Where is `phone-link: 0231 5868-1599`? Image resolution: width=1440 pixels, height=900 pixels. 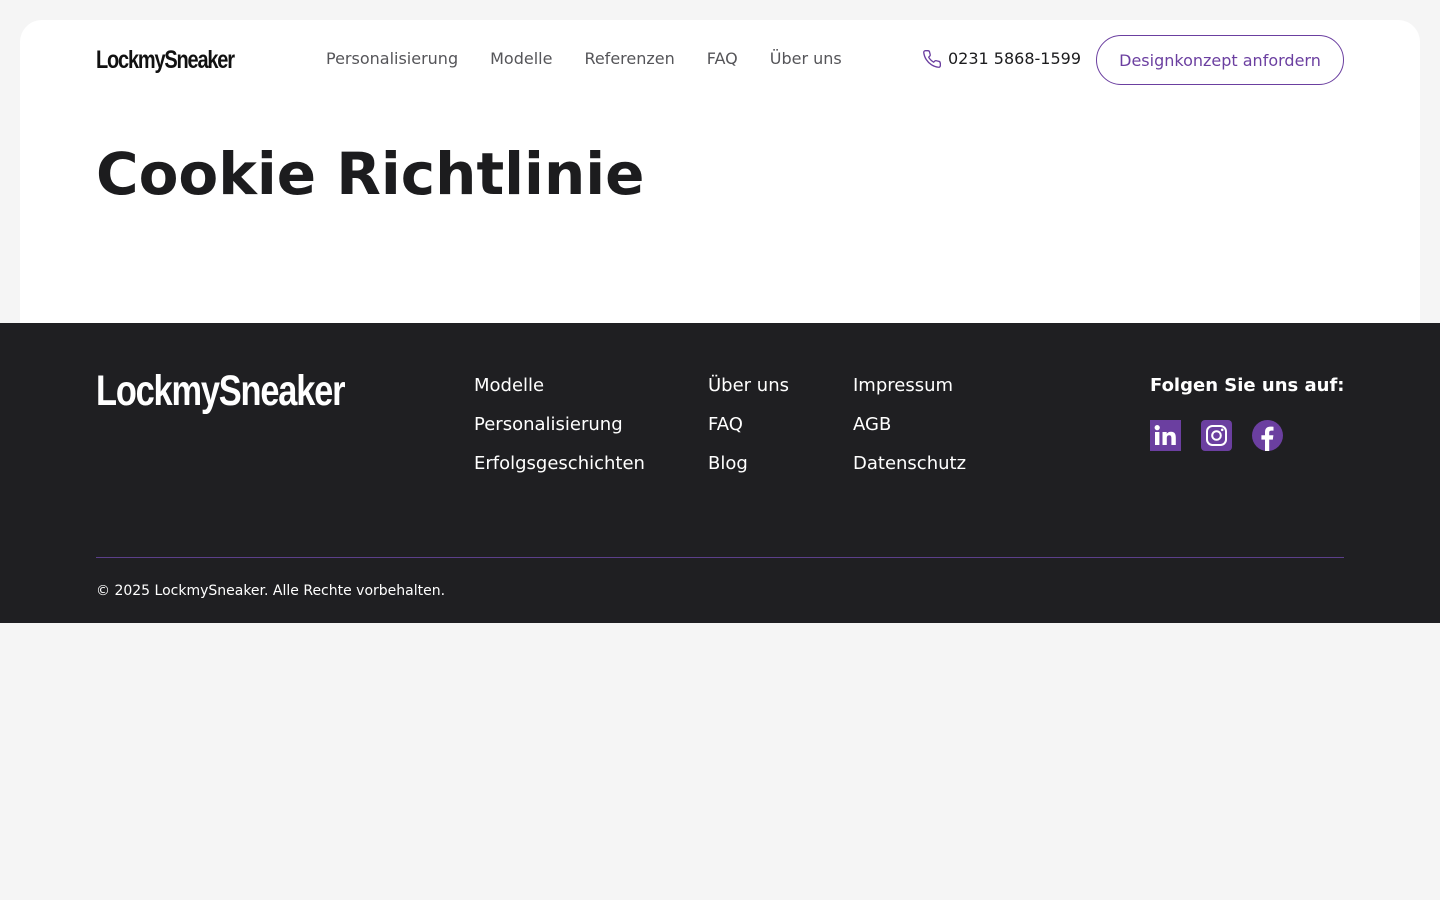 phone-link: 0231 5868-1599 is located at coordinates (1001, 59).